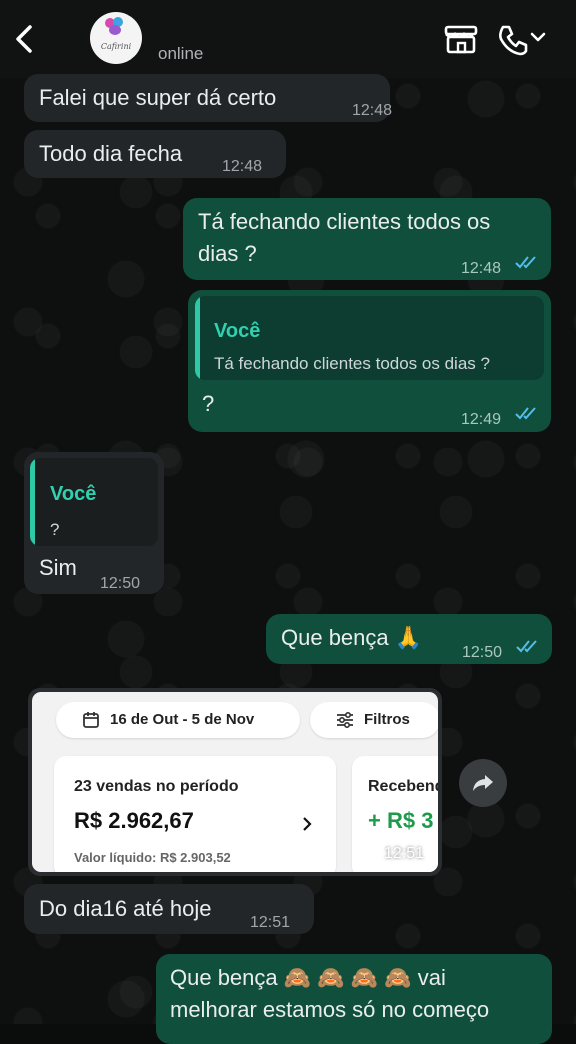 The height and width of the screenshot is (1044, 576). Describe the element at coordinates (156, 786) in the screenshot. I see `sales-count-title: 23 vendas no período` at that location.